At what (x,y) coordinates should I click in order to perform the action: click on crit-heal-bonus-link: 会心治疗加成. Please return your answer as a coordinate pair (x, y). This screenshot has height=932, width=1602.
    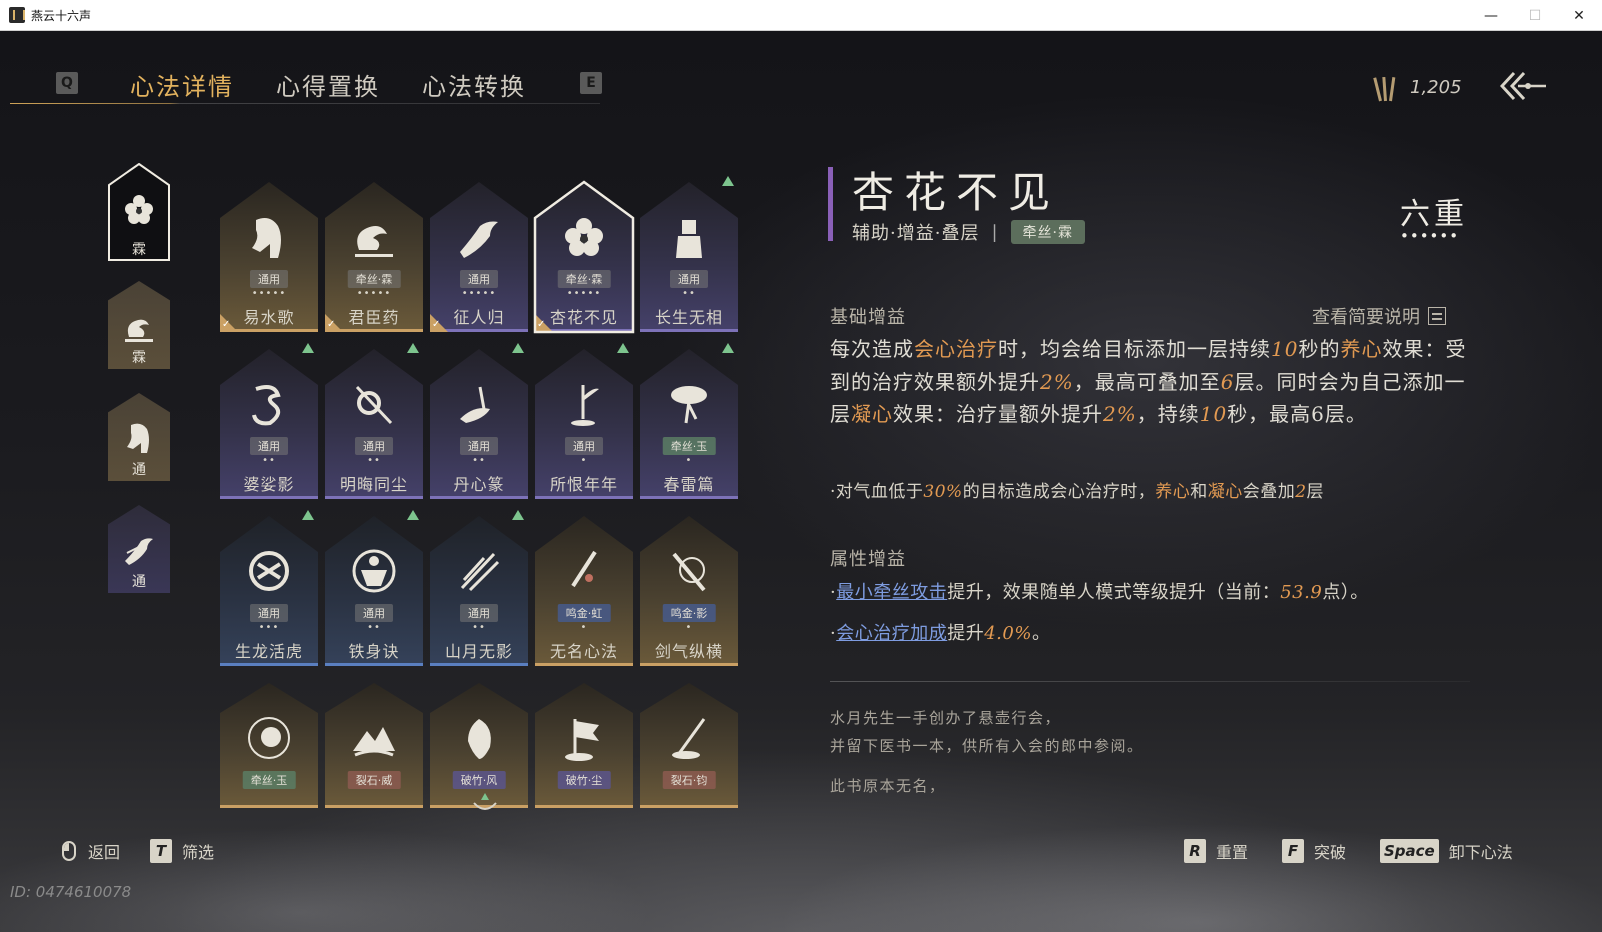
    Looking at the image, I should click on (891, 633).